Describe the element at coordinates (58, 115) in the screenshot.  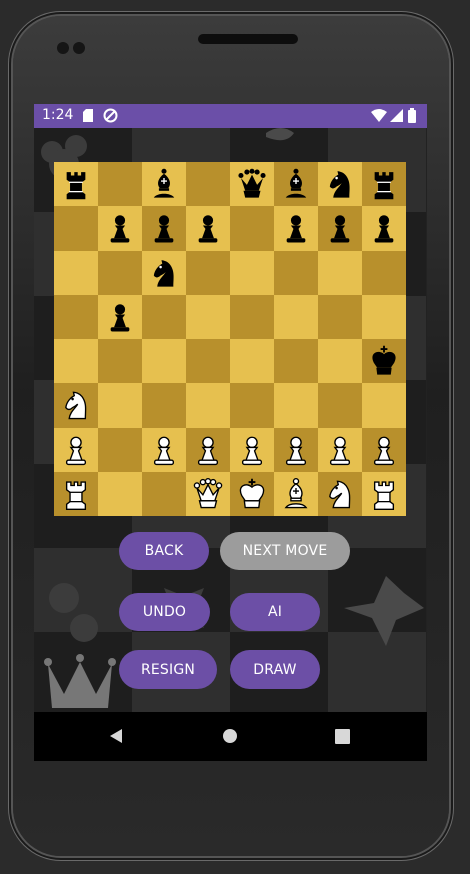
I see `status-time: 1:24` at that location.